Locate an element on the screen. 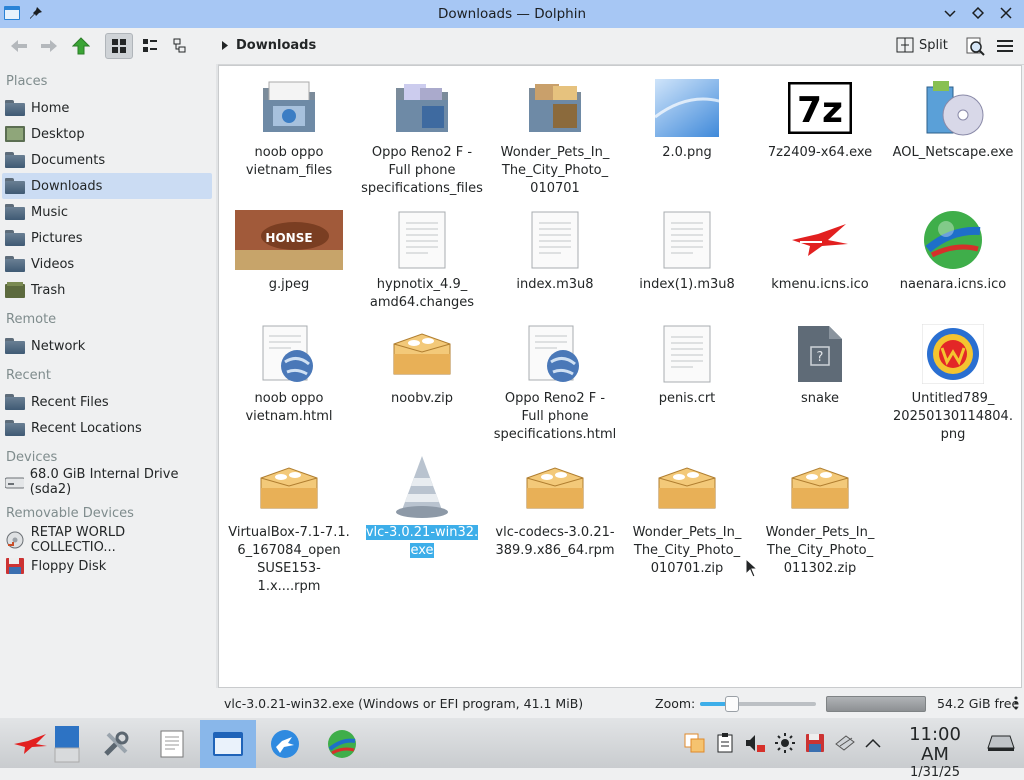 The width and height of the screenshot is (1024, 780). show-desktop-icon is located at coordinates (1001, 743).